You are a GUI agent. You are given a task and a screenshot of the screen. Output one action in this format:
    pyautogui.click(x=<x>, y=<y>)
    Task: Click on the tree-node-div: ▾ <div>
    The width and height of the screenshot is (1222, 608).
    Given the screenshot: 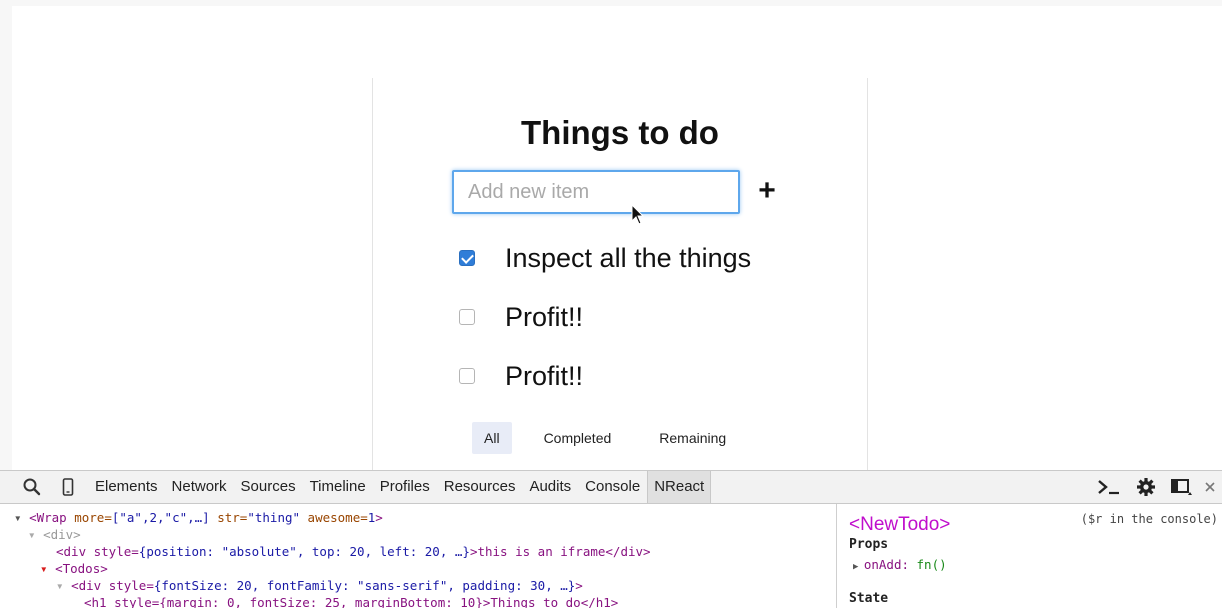 What is the action you would take?
    pyautogui.click(x=54, y=535)
    